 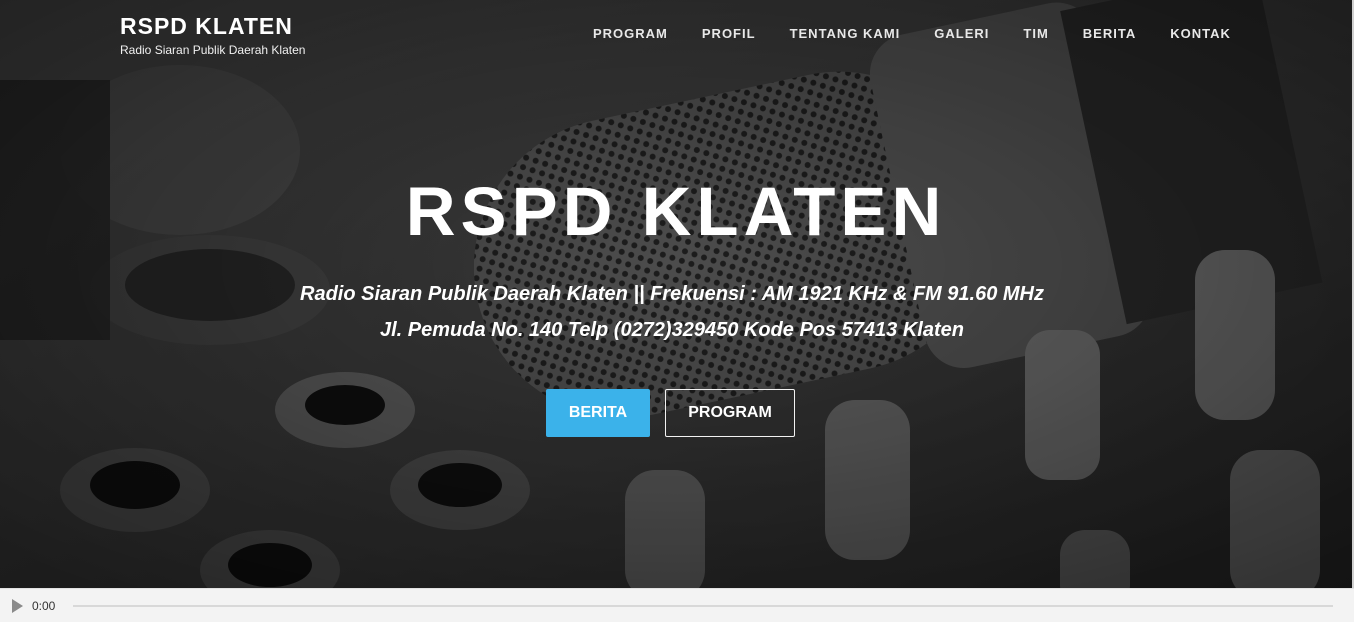 I want to click on brand-title: RSPD KLATEN, so click(x=212, y=26).